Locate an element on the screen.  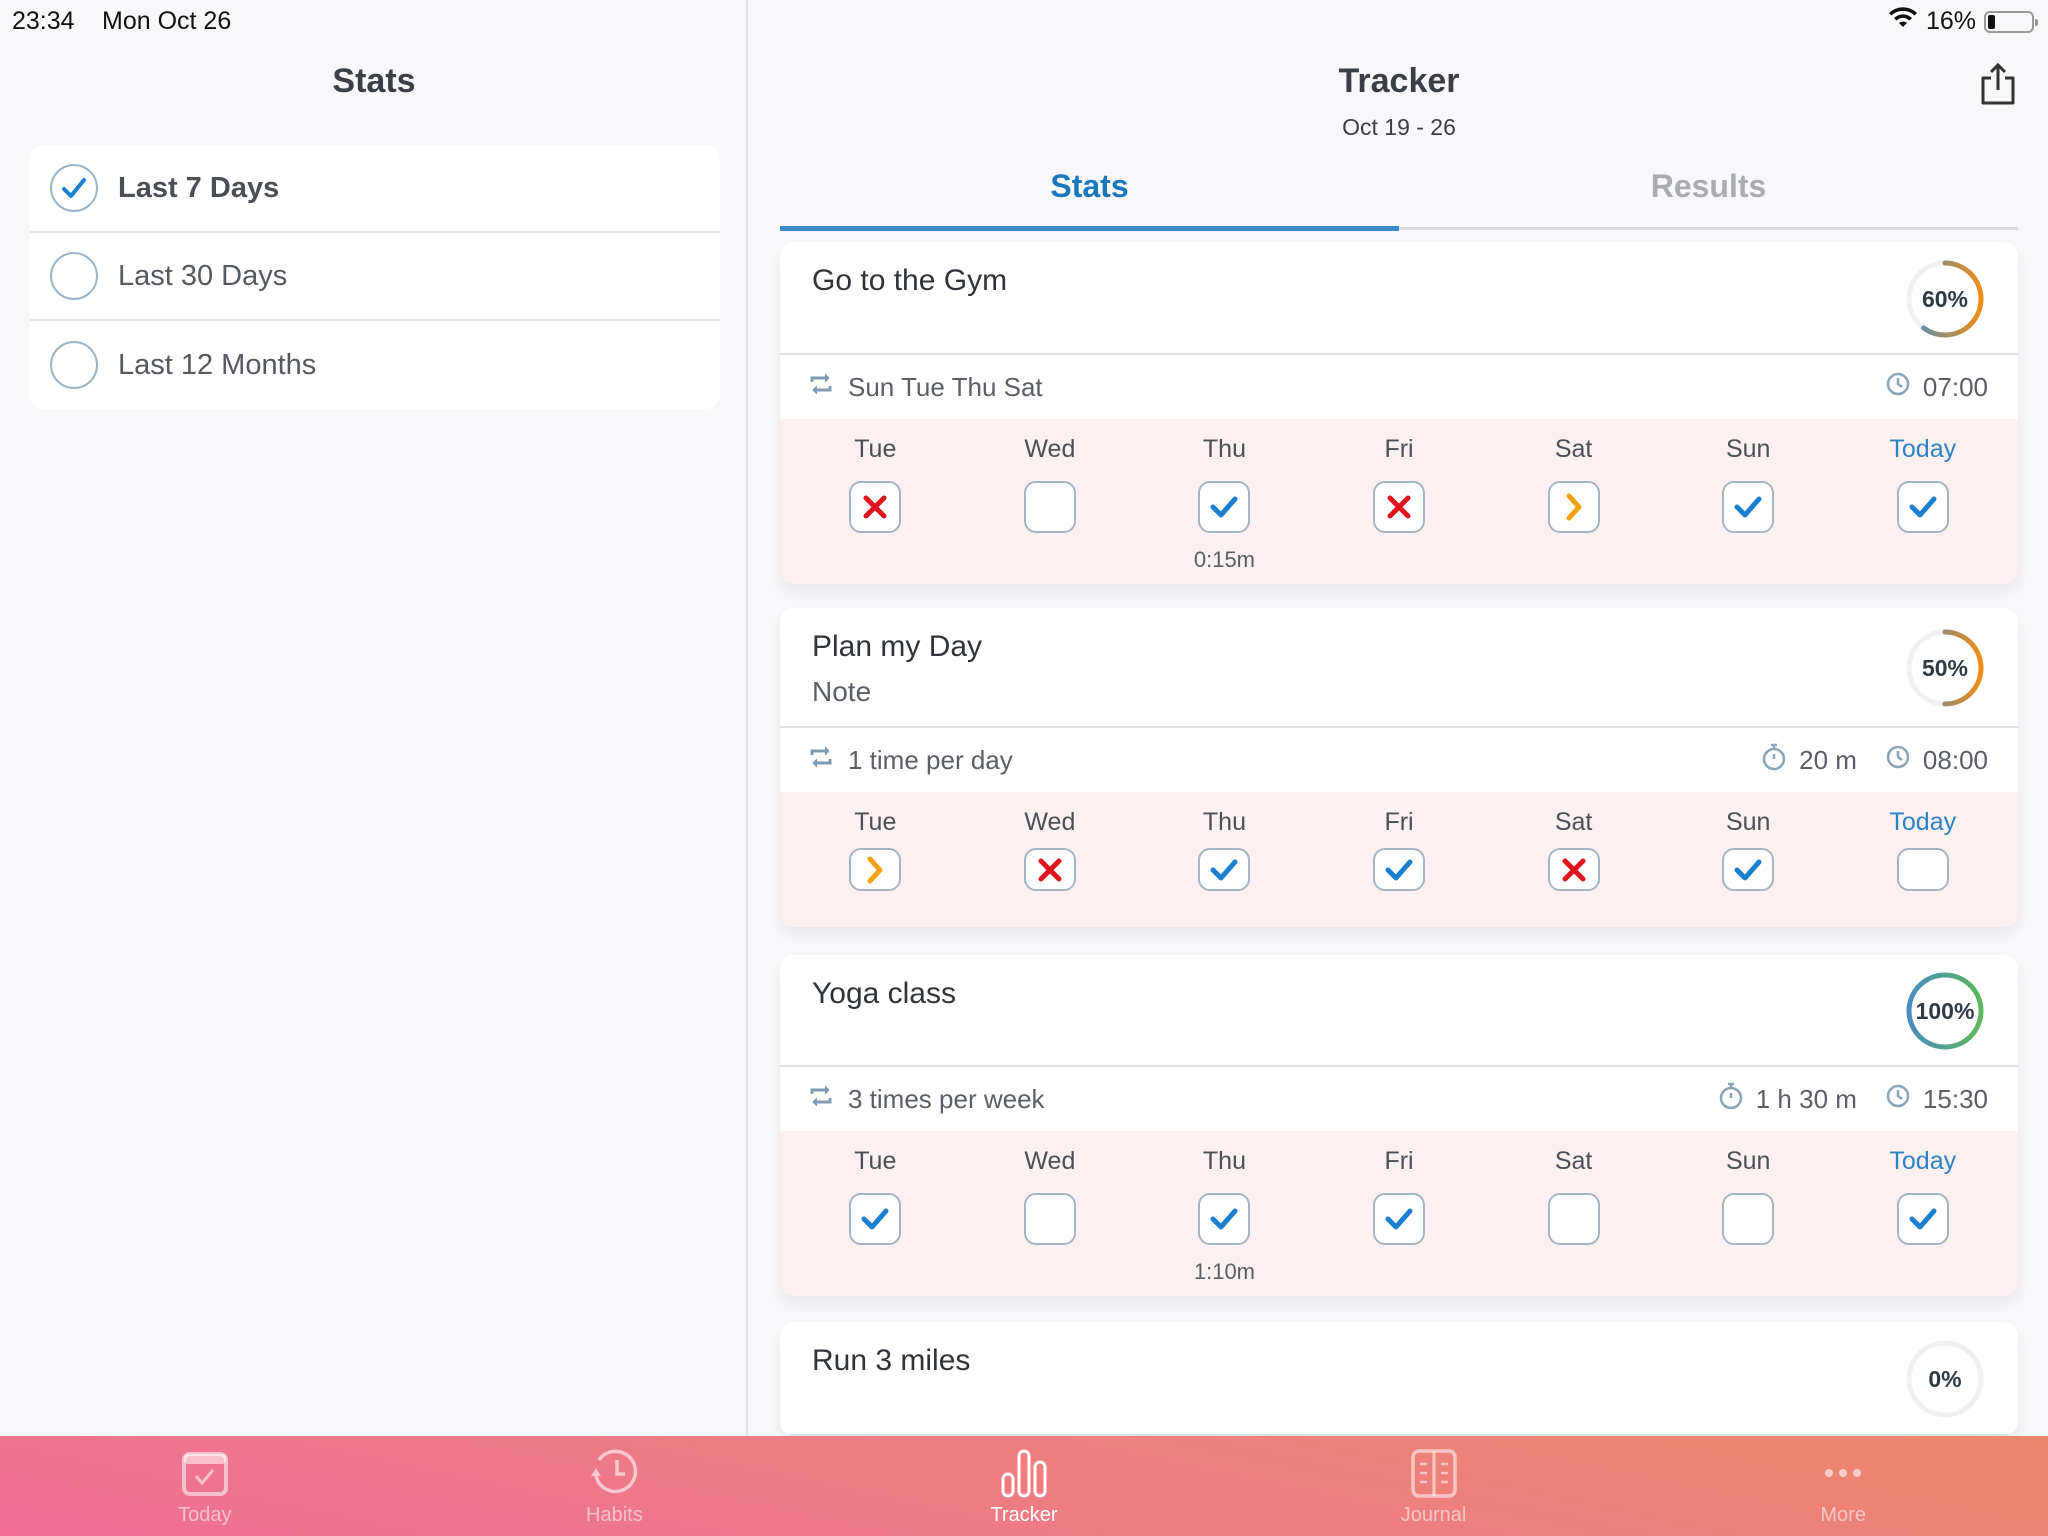
day-column: Thu 0:15m is located at coordinates (1224, 501).